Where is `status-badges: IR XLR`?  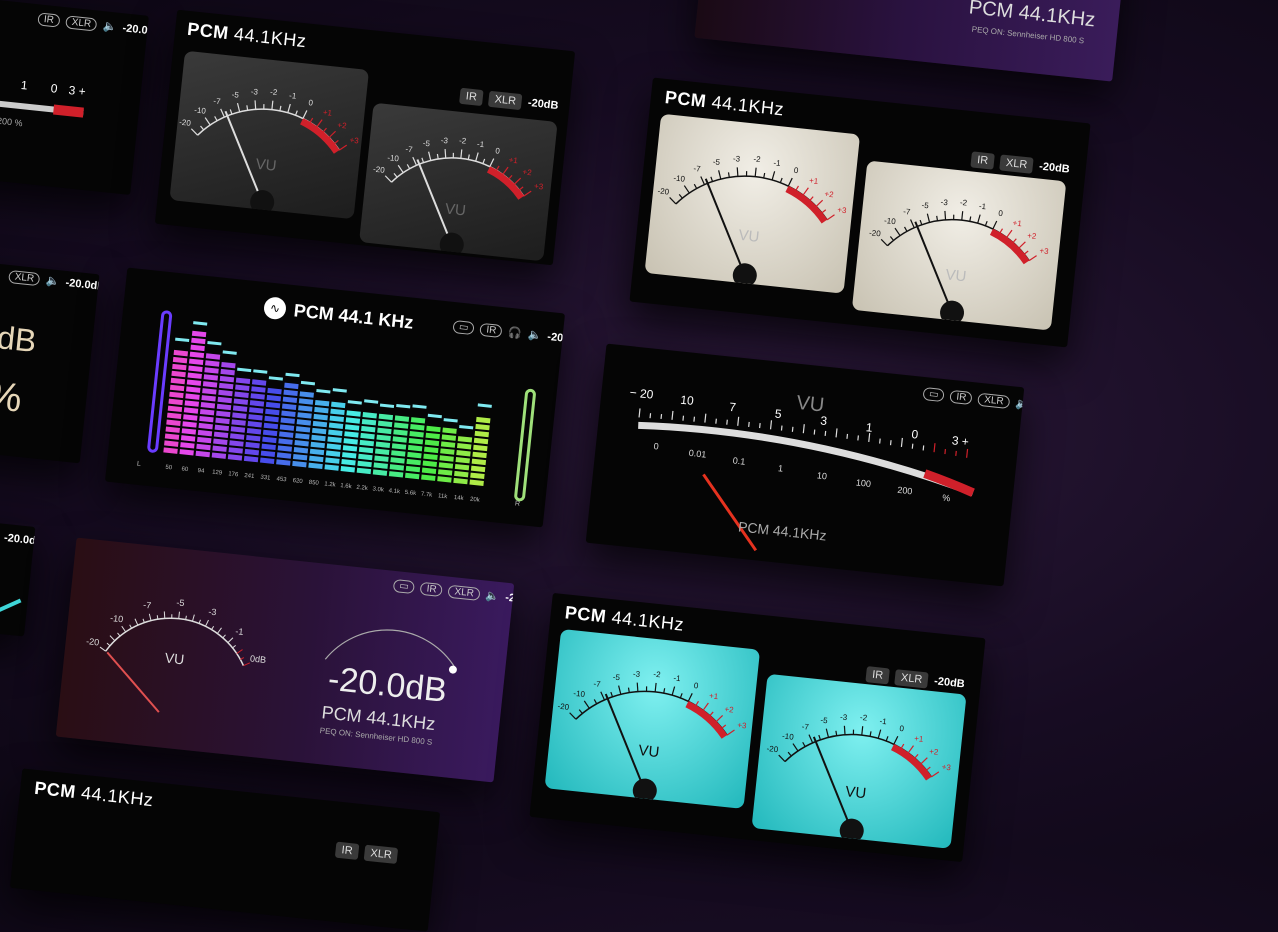
status-badges: IR XLR is located at coordinates (366, 853).